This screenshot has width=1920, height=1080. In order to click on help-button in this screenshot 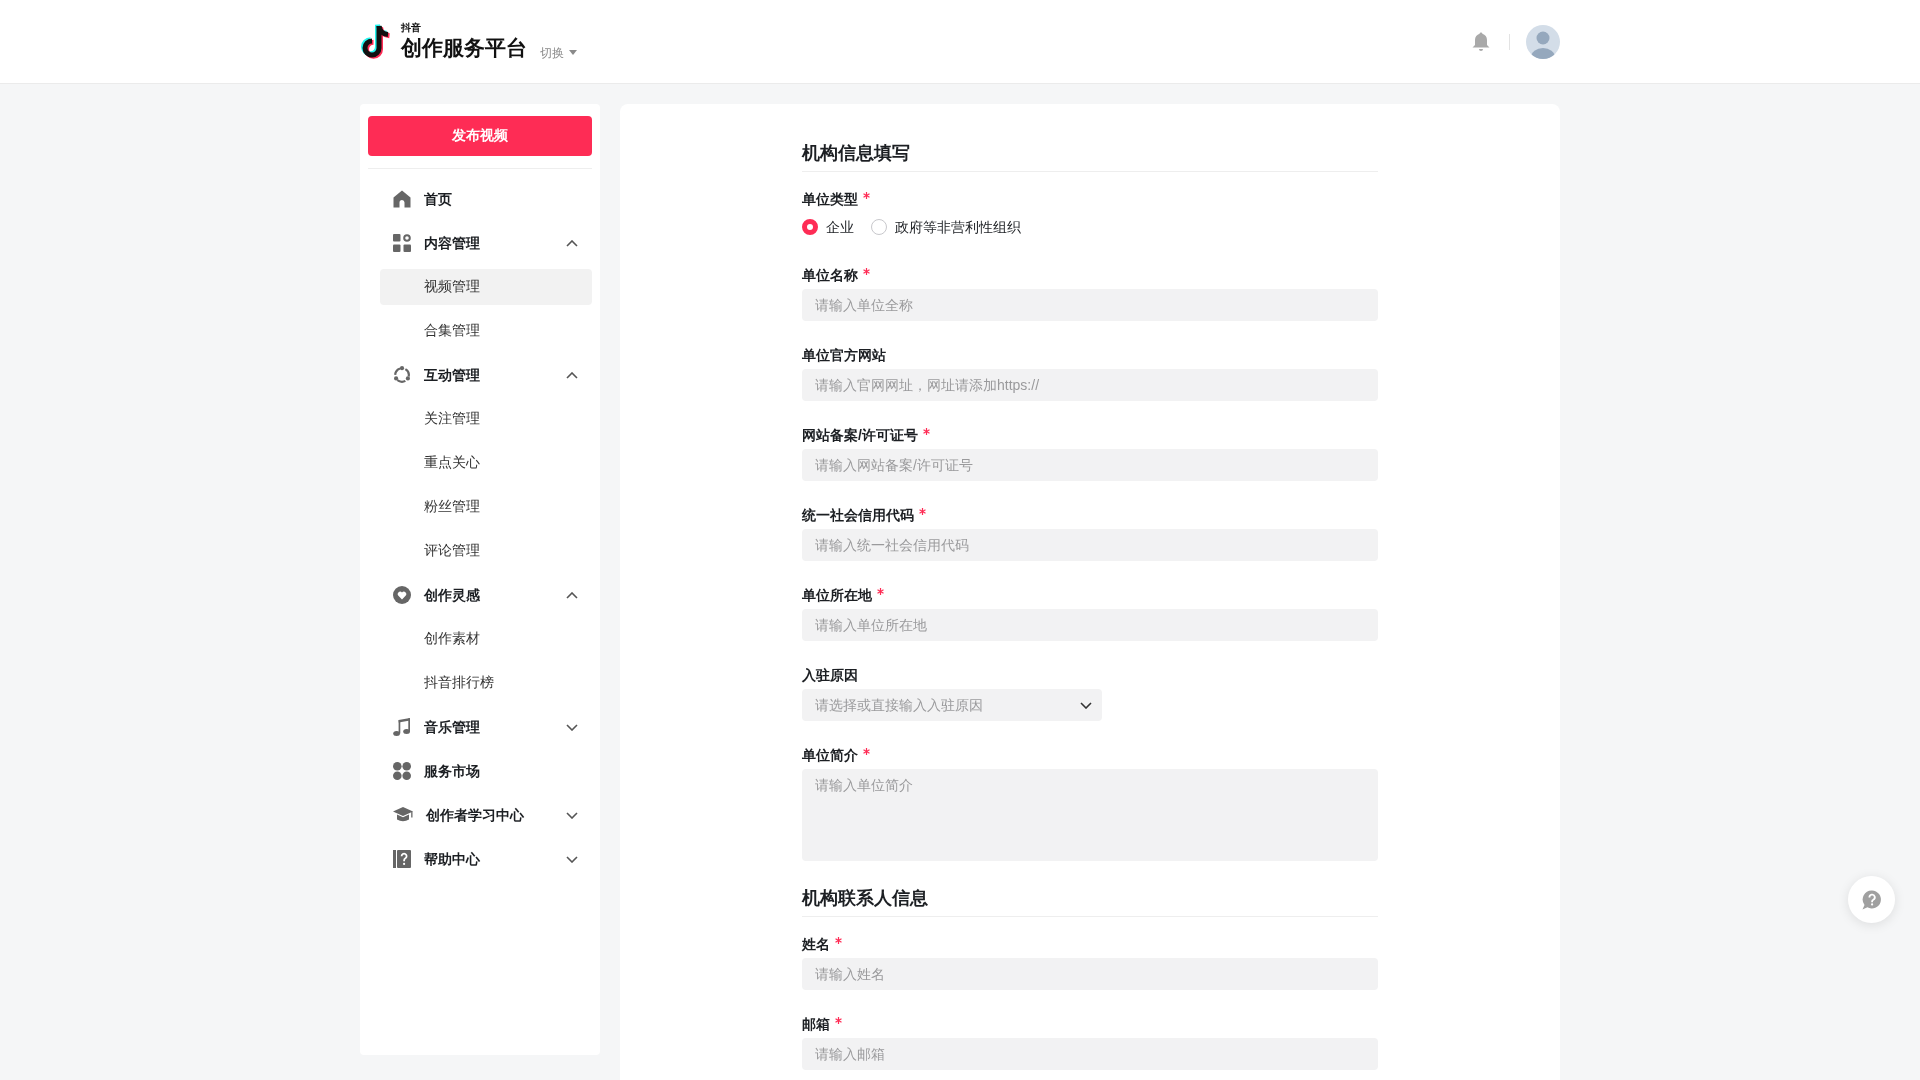, I will do `click(1871, 899)`.